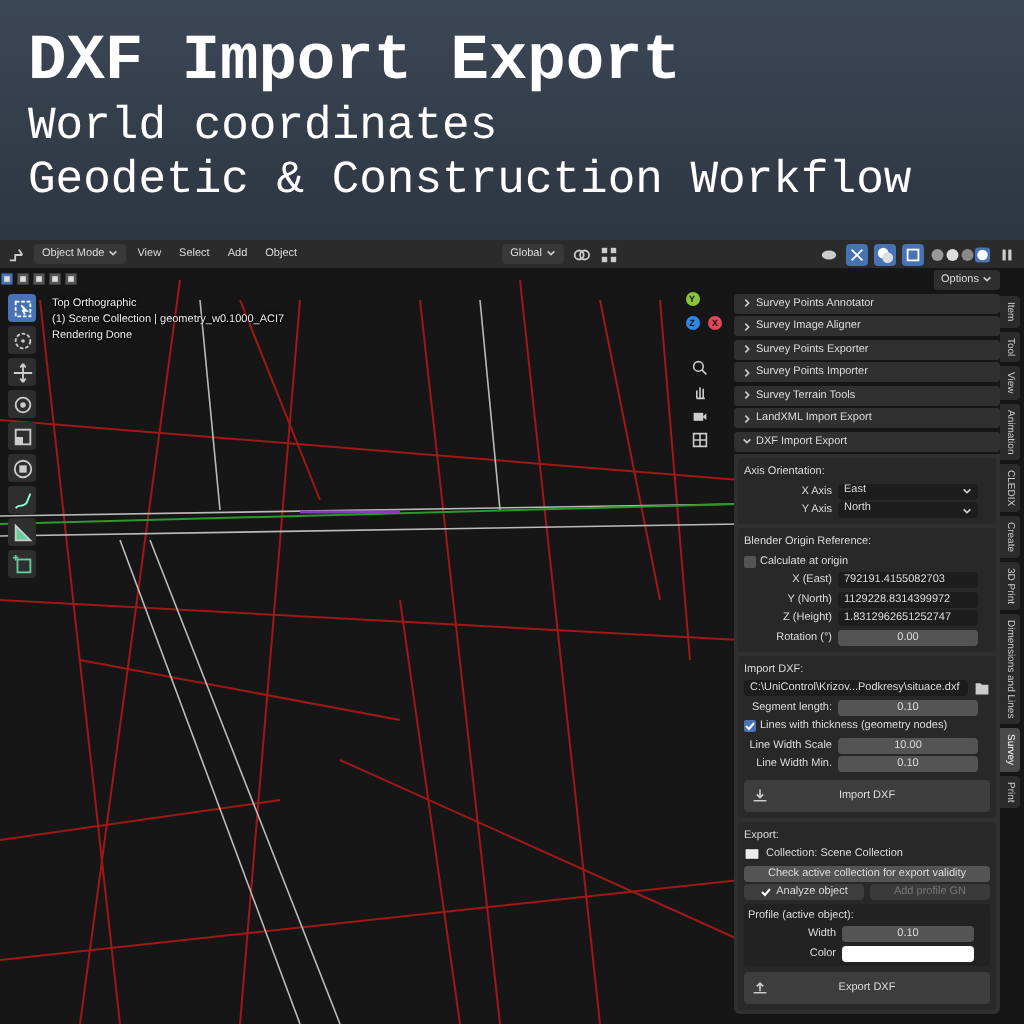 The image size is (1024, 1024). Describe the element at coordinates (471, 181) in the screenshot. I see `banner-subtitle: Geodetic & Construction Workflow` at that location.